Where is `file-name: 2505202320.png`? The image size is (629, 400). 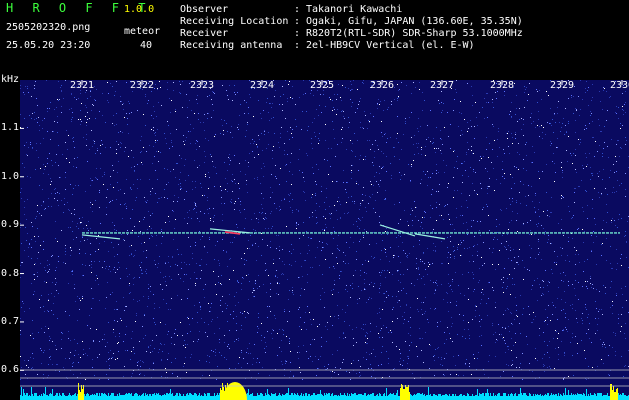
file-name: 2505202320.png is located at coordinates (48, 27).